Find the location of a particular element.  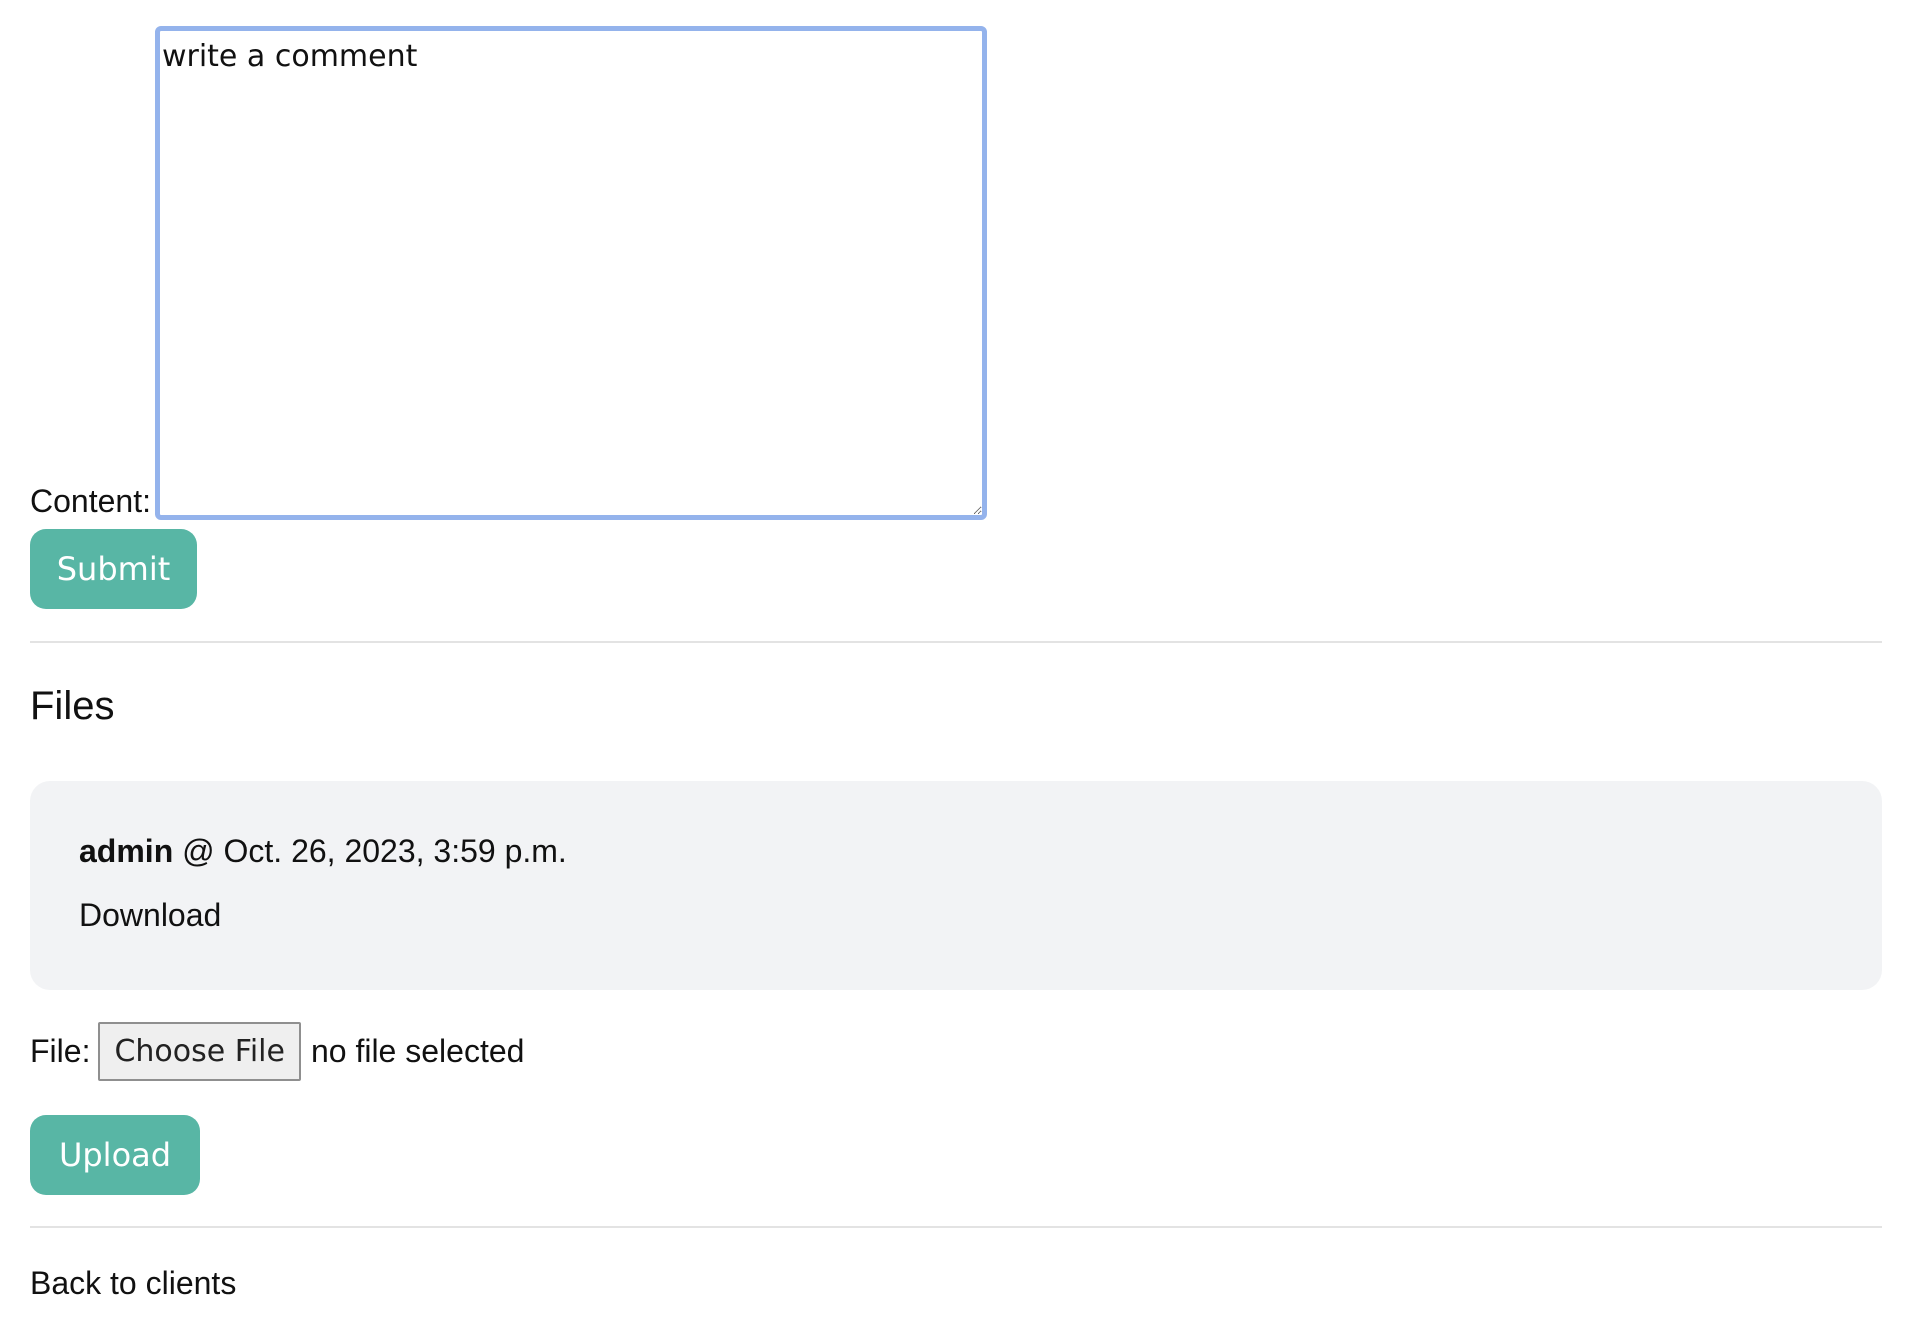

files-heading: Files is located at coordinates (72, 706).